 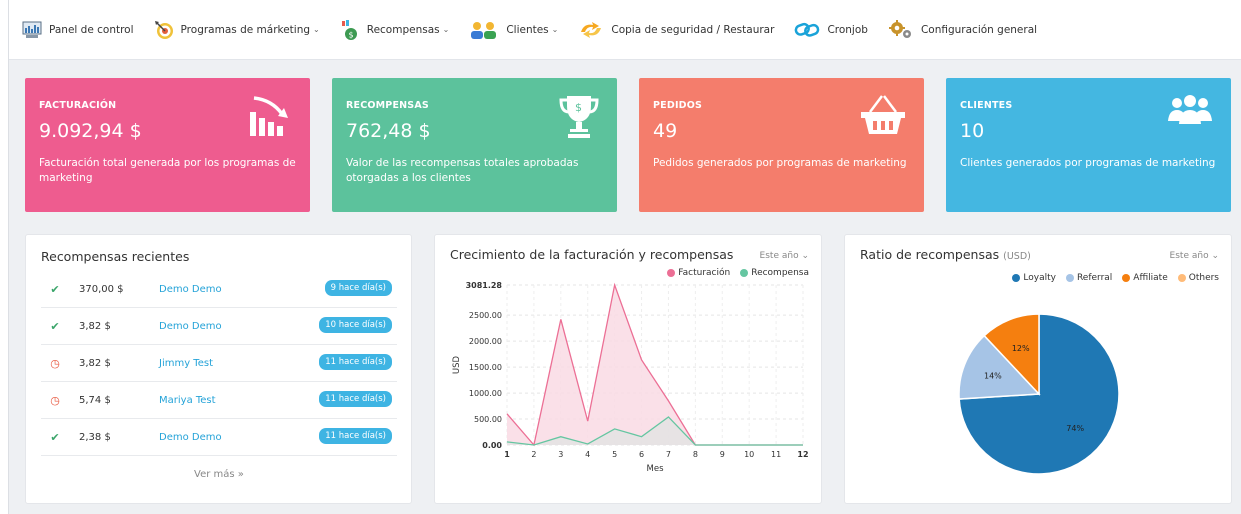 What do you see at coordinates (403, 29) in the screenshot?
I see `nav-label: Recompensas` at bounding box center [403, 29].